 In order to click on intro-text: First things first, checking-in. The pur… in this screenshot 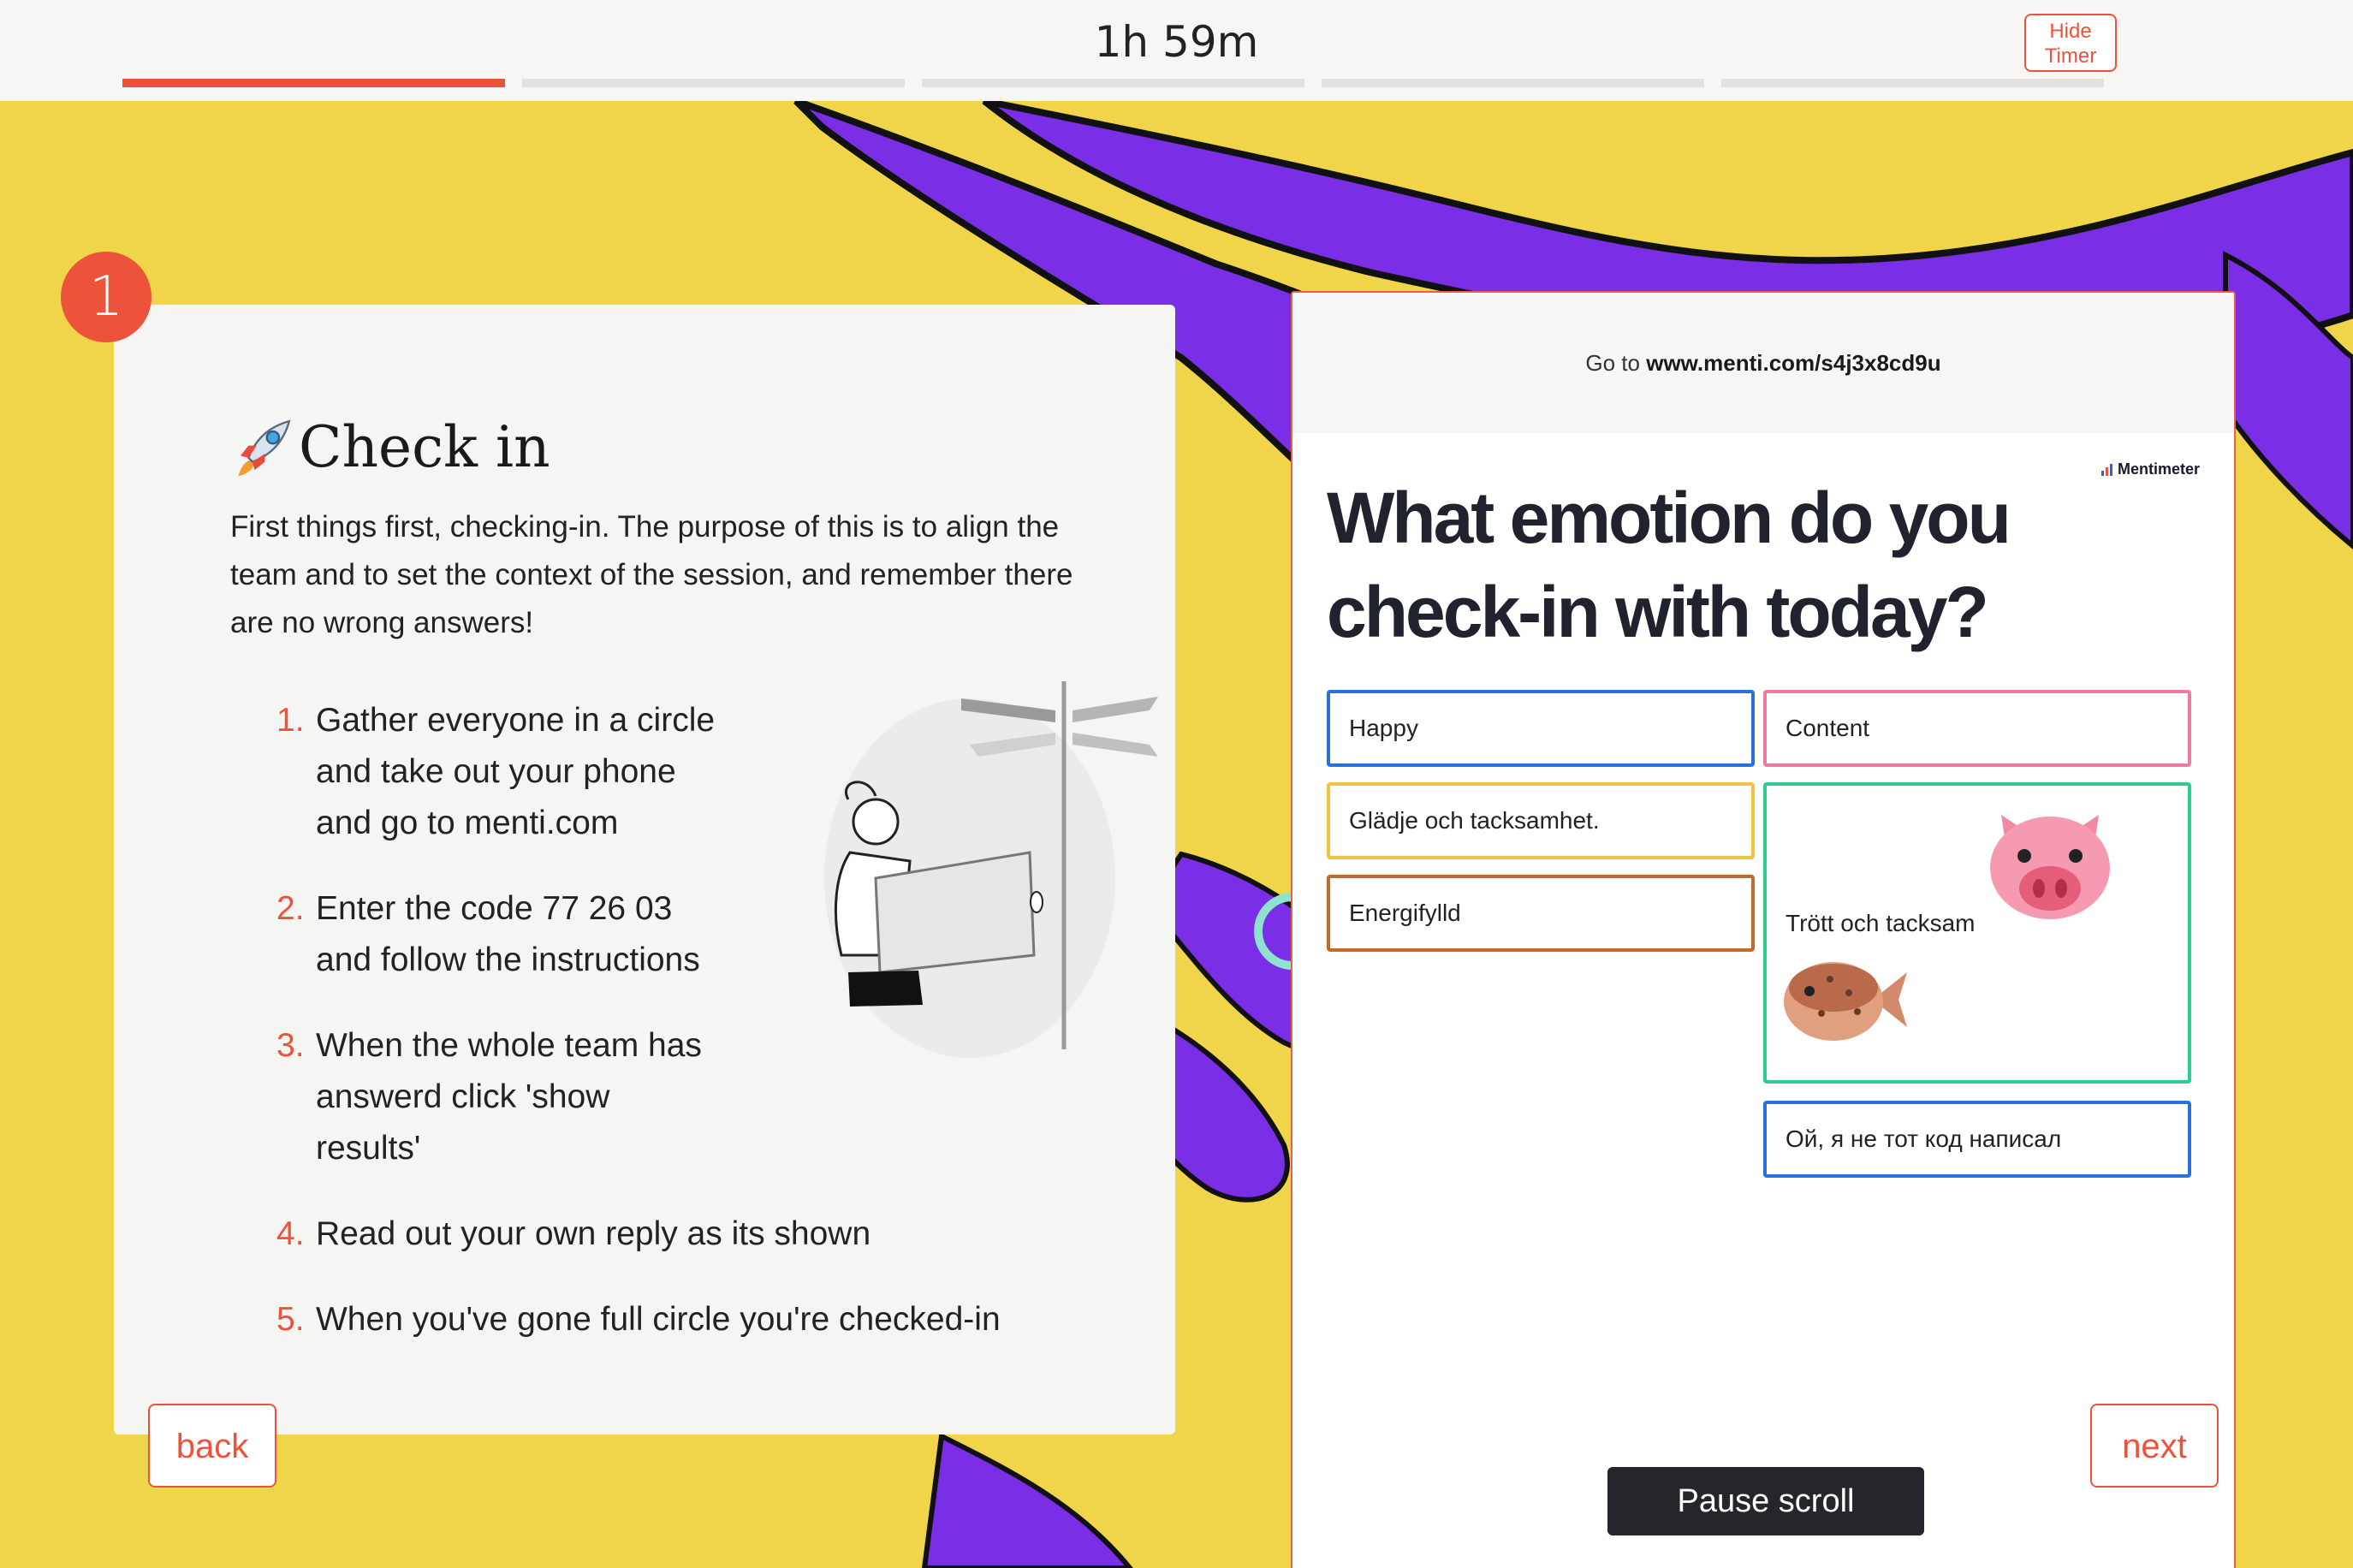, I will do `click(651, 574)`.